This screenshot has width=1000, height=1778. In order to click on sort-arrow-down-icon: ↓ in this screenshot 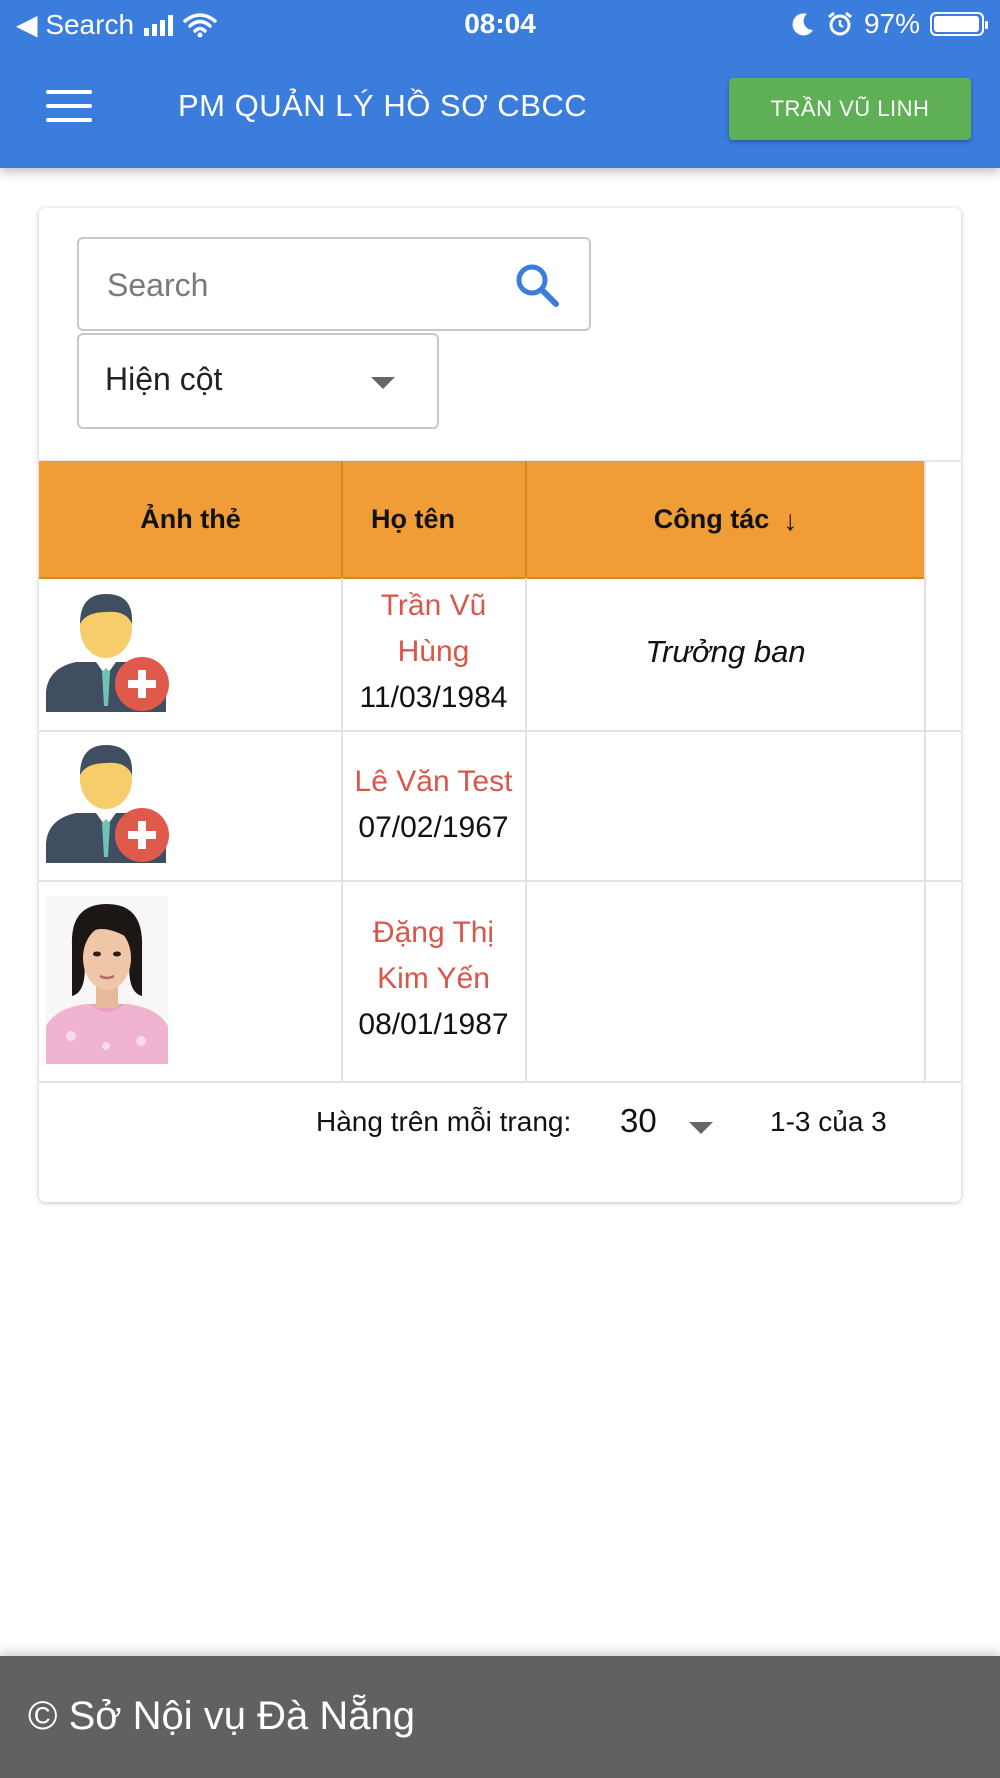, I will do `click(790, 521)`.